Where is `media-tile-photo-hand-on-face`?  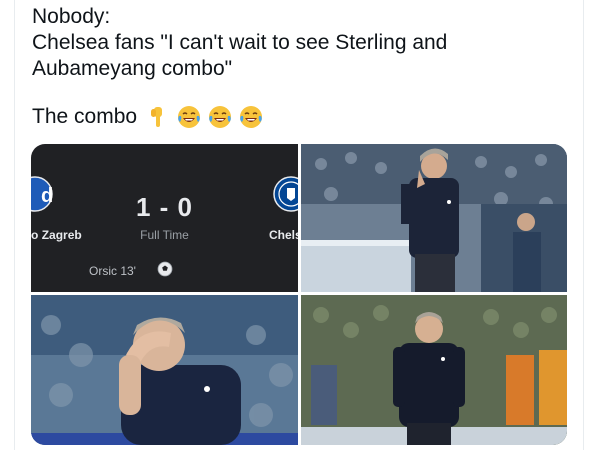
media-tile-photo-hand-on-face is located at coordinates (164, 370).